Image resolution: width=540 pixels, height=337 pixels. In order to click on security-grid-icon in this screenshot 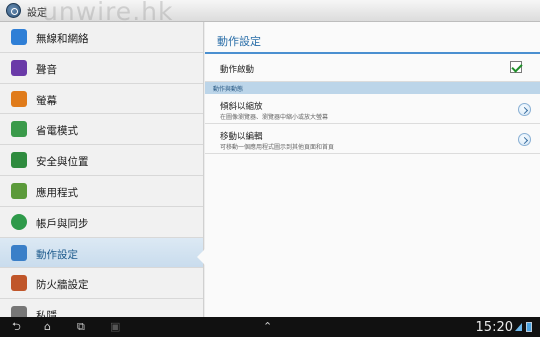, I will do `click(19, 160)`.